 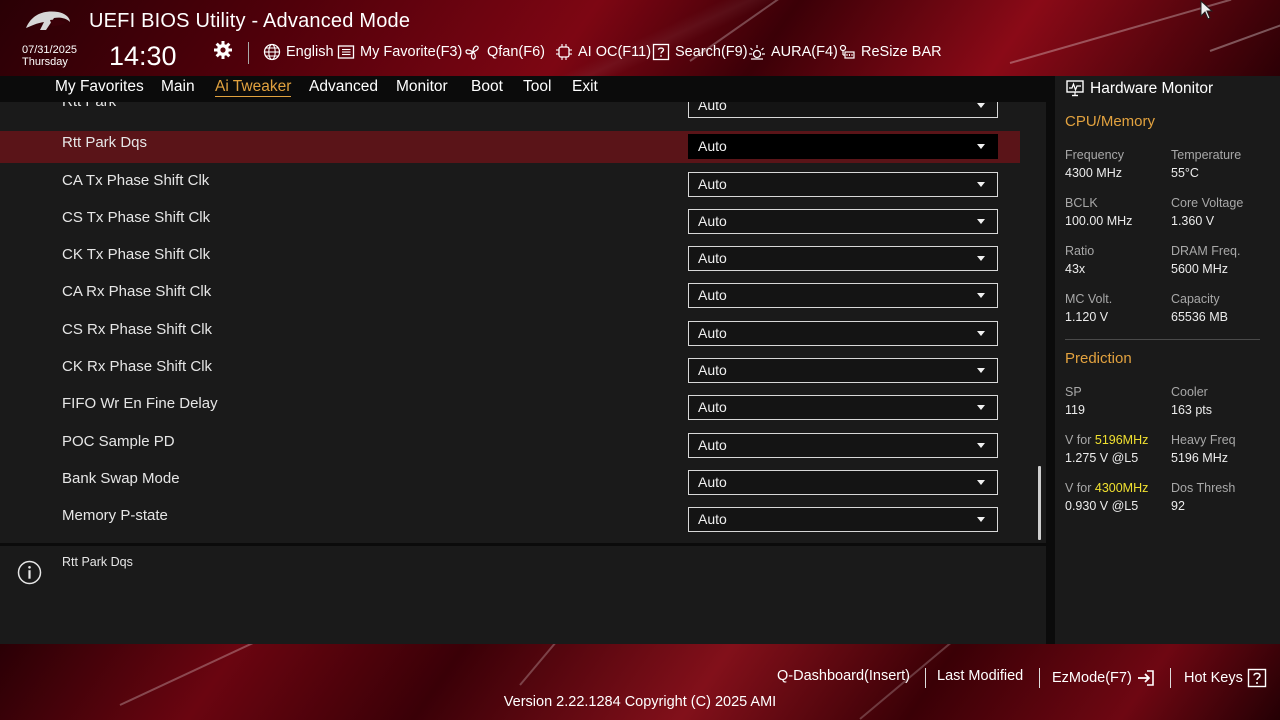 What do you see at coordinates (1081, 203) in the screenshot?
I see `bclk-label: BCLK` at bounding box center [1081, 203].